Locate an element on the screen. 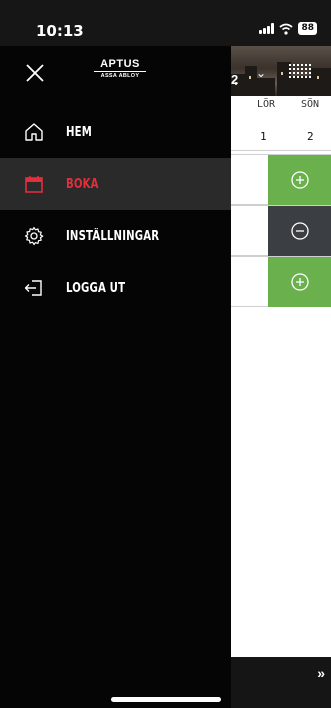  calendar-footer: » is located at coordinates (281, 682).